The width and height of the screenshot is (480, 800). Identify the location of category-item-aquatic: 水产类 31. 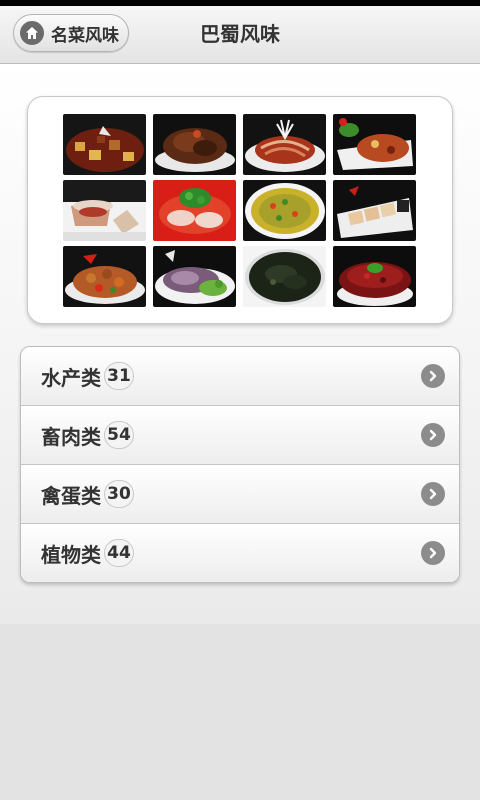
(240, 376).